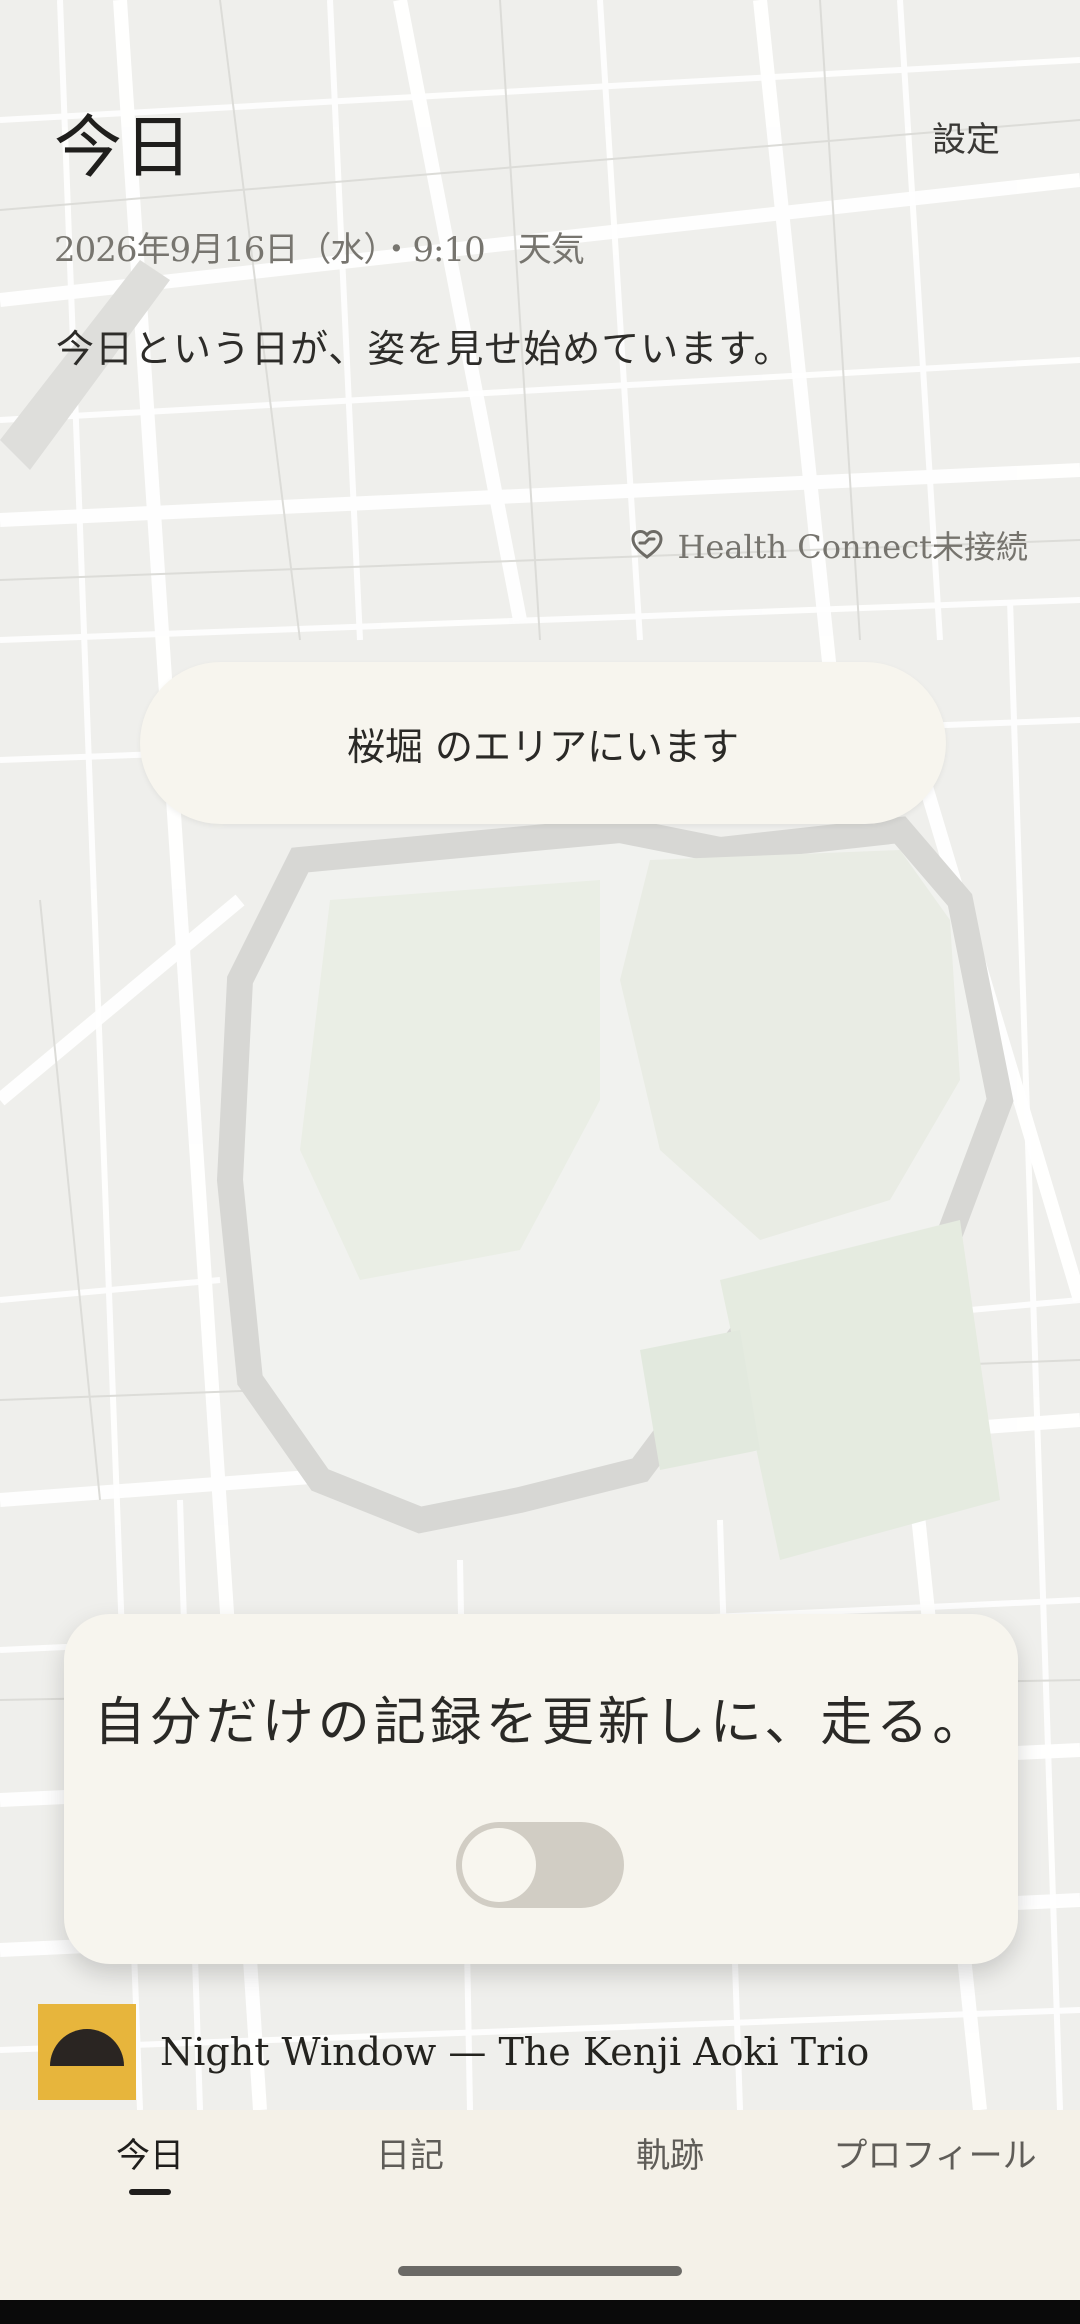  I want to click on settings-button: 設定, so click(966, 136).